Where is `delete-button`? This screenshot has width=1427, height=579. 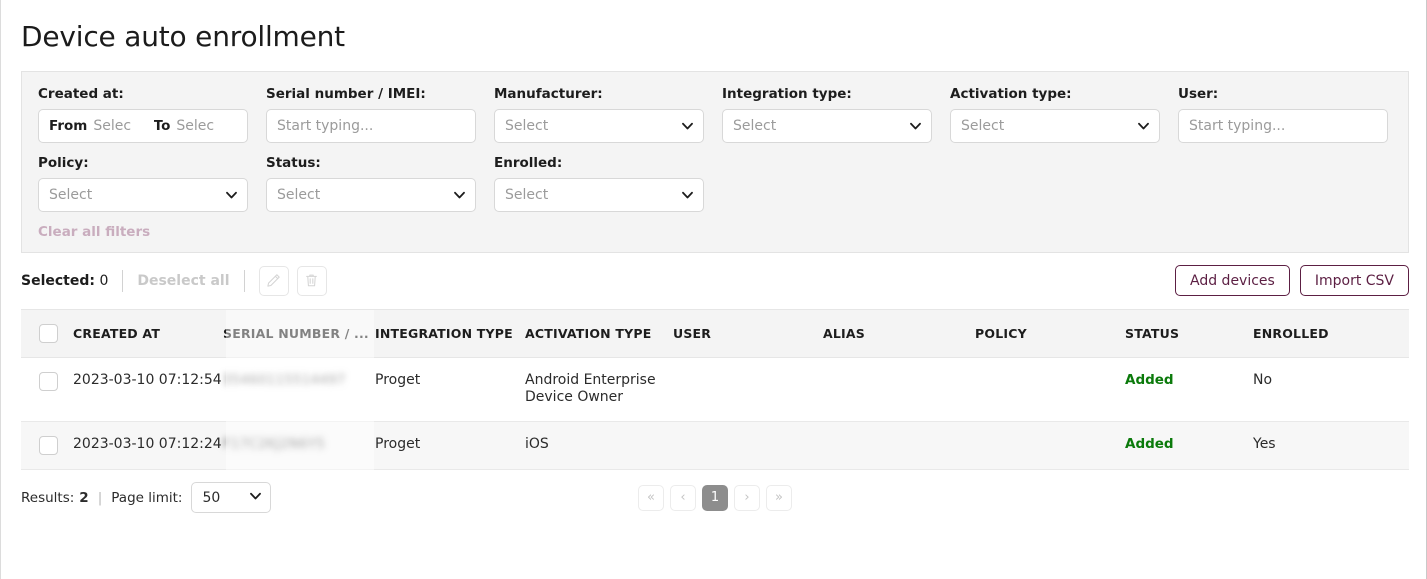 delete-button is located at coordinates (311, 280).